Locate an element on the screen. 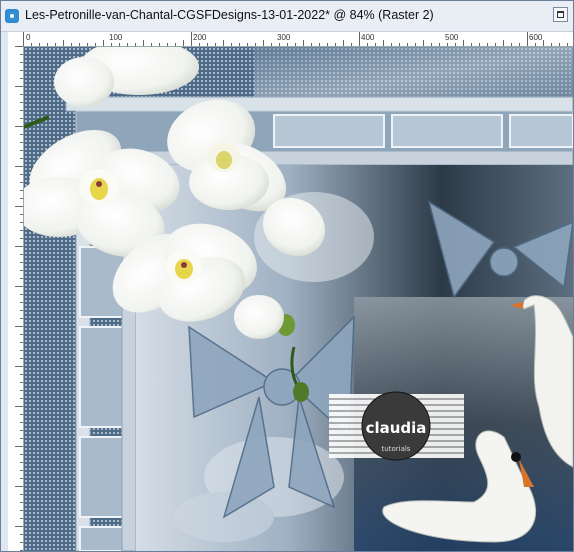  ruler-label-400: 400 is located at coordinates (368, 37).